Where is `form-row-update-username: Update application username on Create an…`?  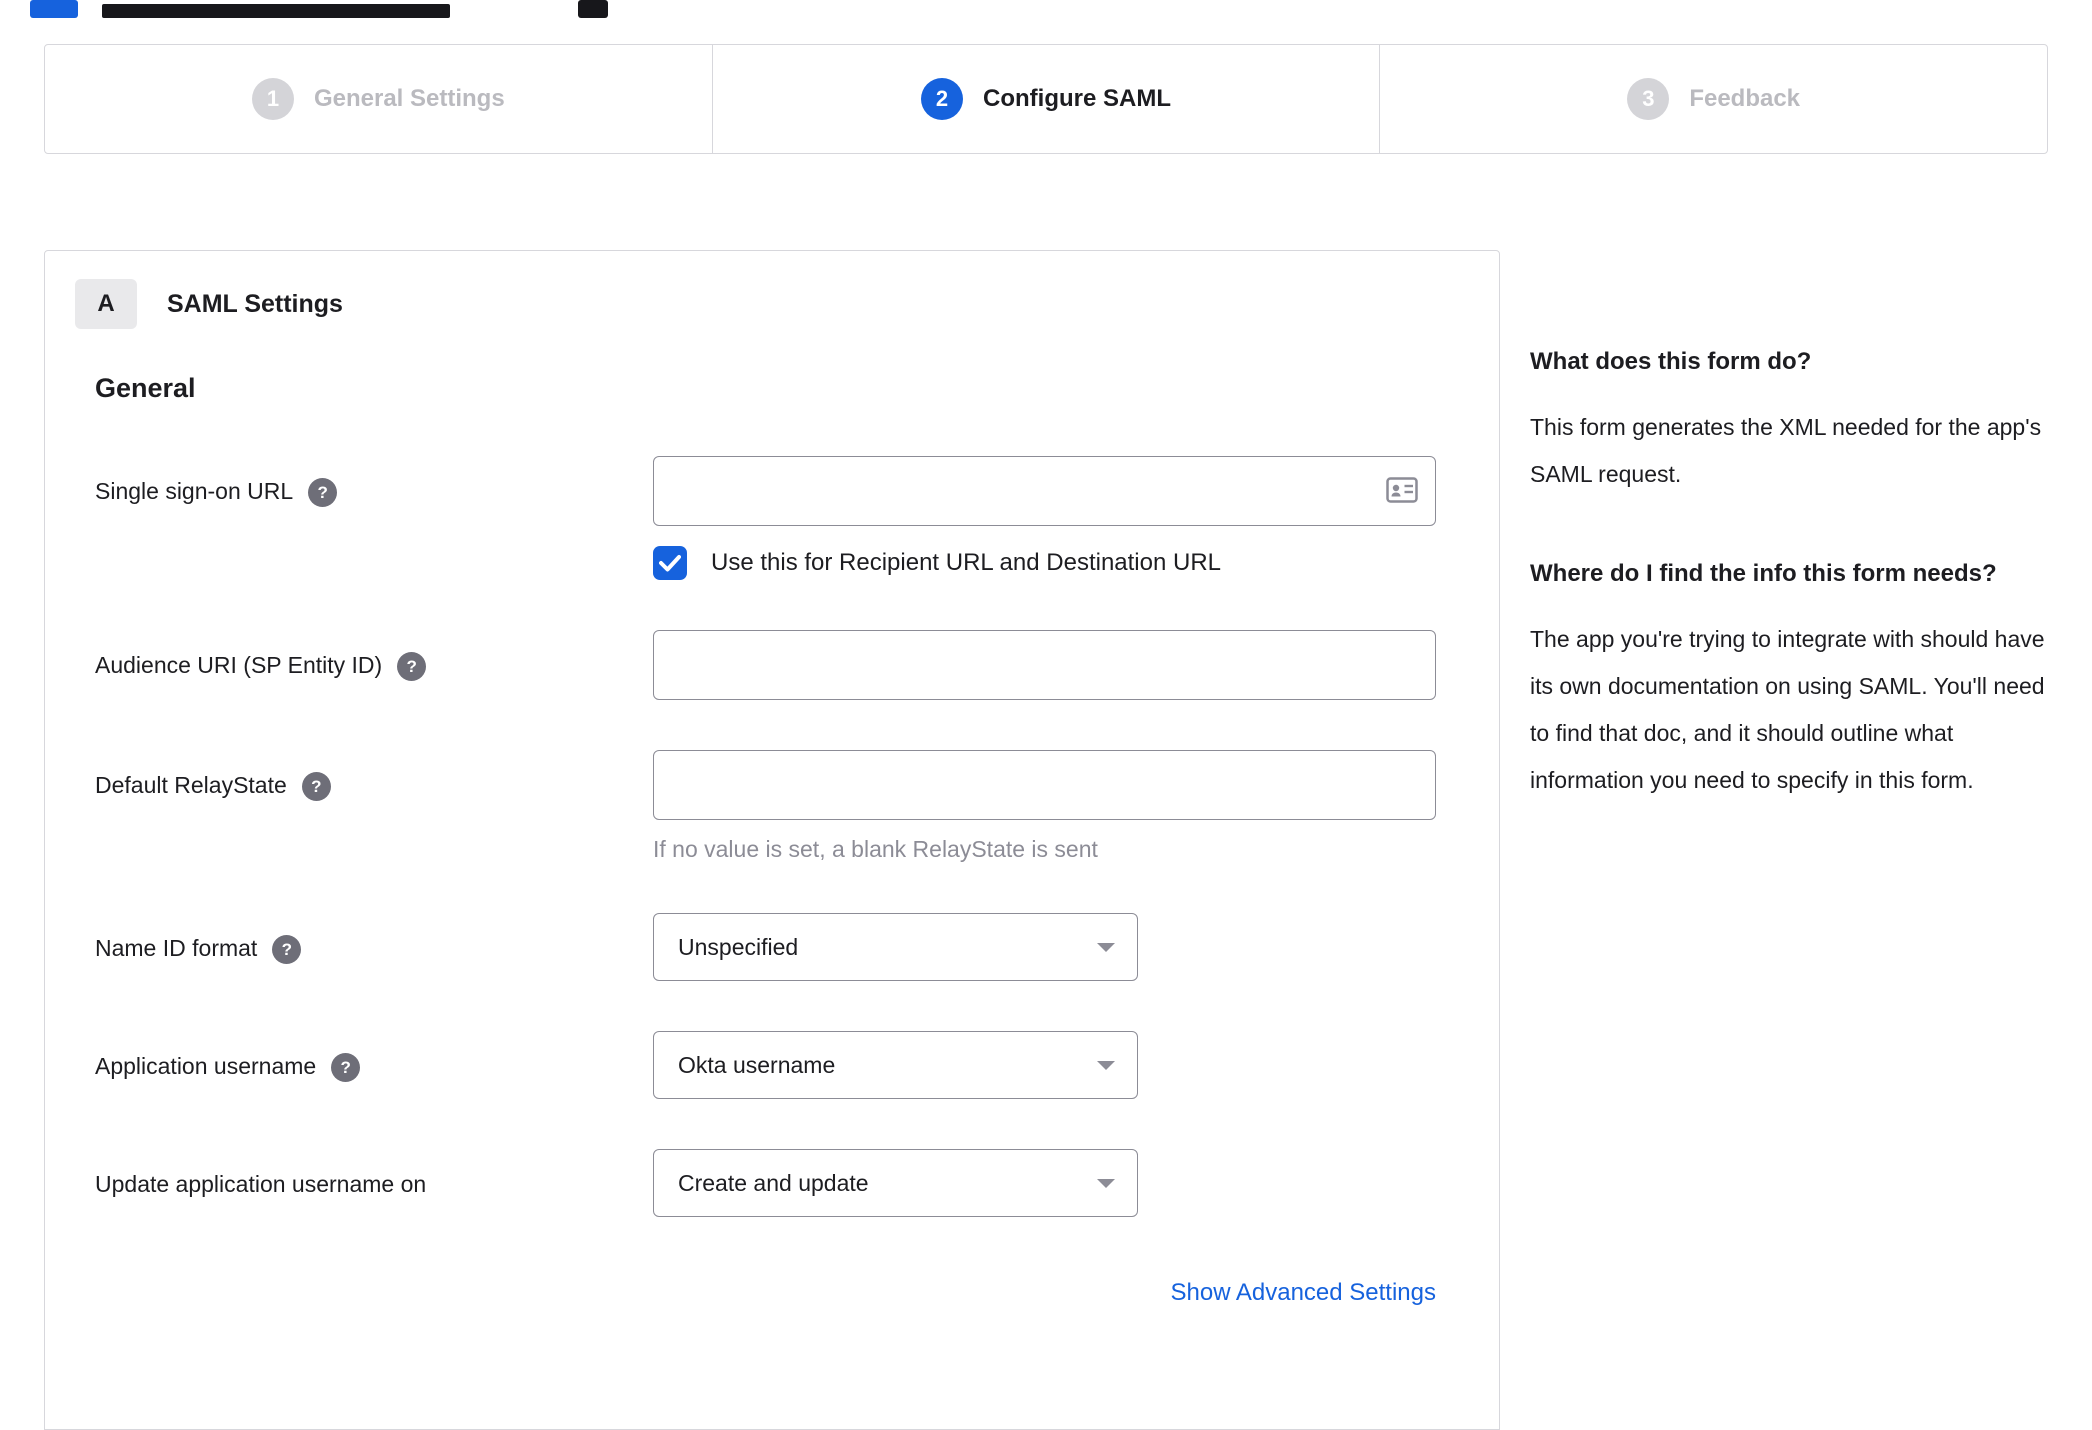 form-row-update-username: Update application username on Create an… is located at coordinates (765, 1183).